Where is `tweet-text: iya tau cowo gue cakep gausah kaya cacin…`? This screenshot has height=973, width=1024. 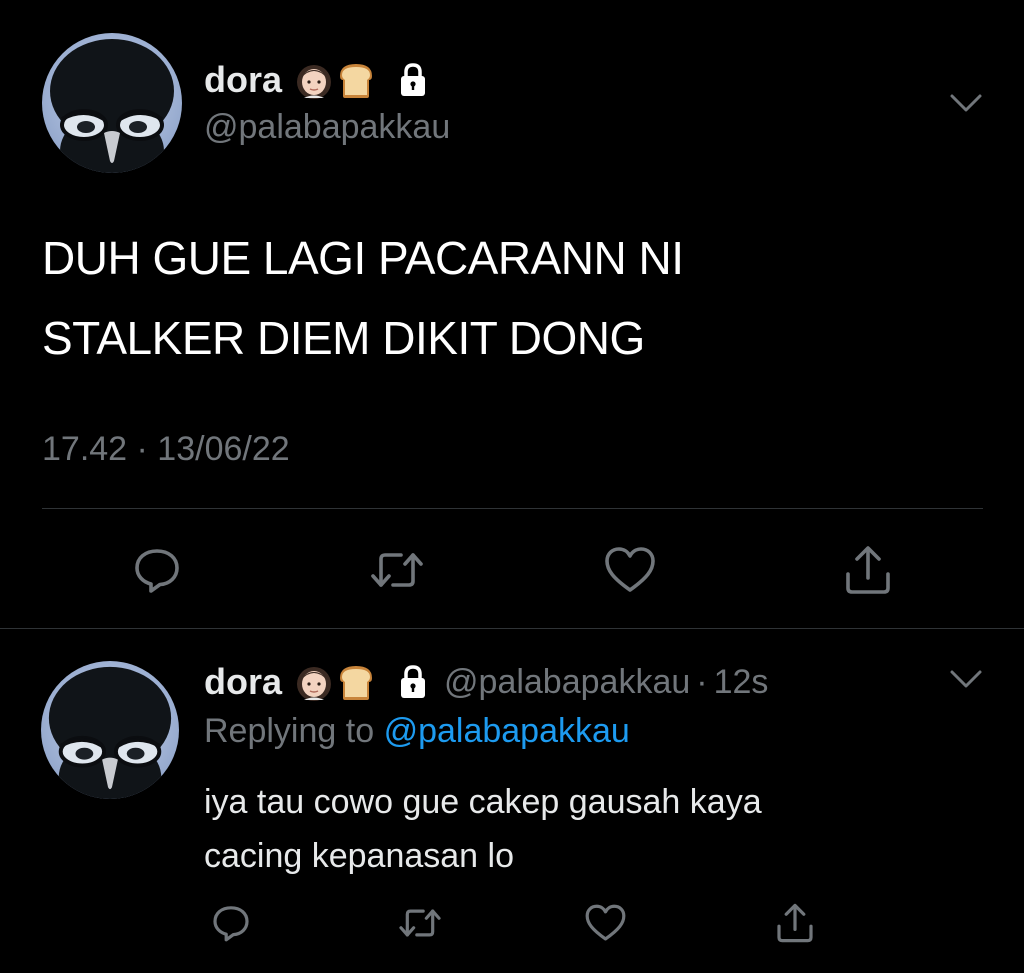
tweet-text: iya tau cowo gue cakep gausah kaya cacin… is located at coordinates (594, 829).